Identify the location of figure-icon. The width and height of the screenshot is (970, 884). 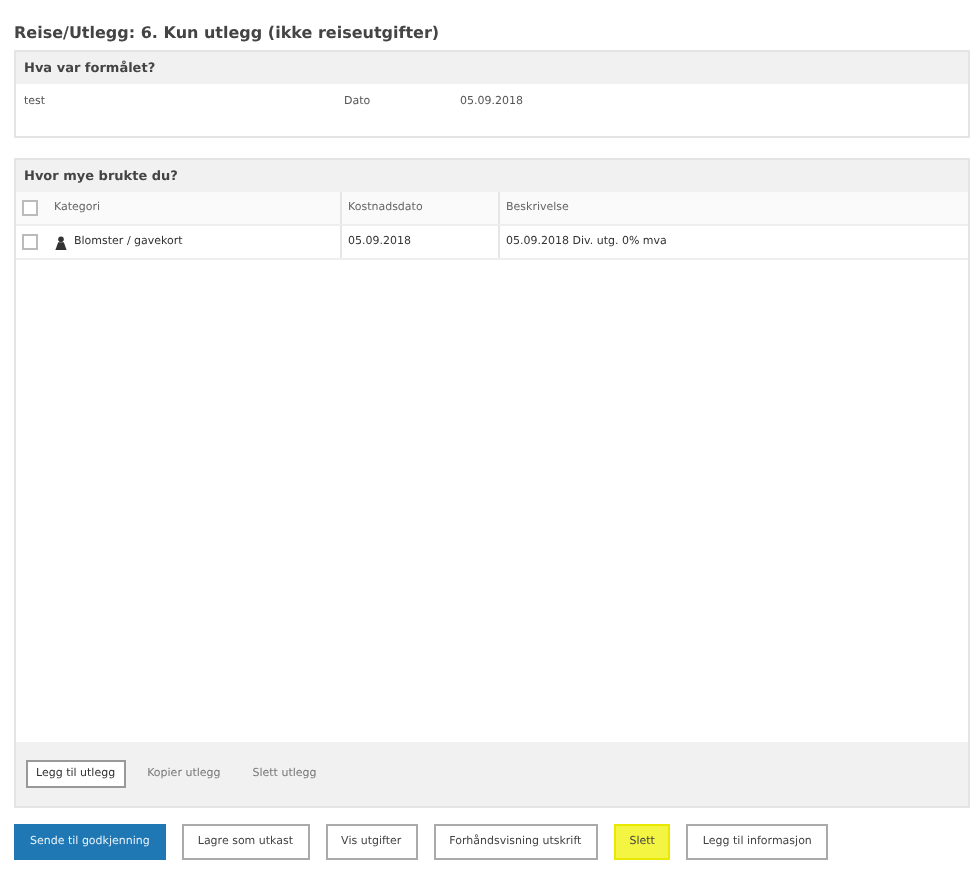
(61, 242).